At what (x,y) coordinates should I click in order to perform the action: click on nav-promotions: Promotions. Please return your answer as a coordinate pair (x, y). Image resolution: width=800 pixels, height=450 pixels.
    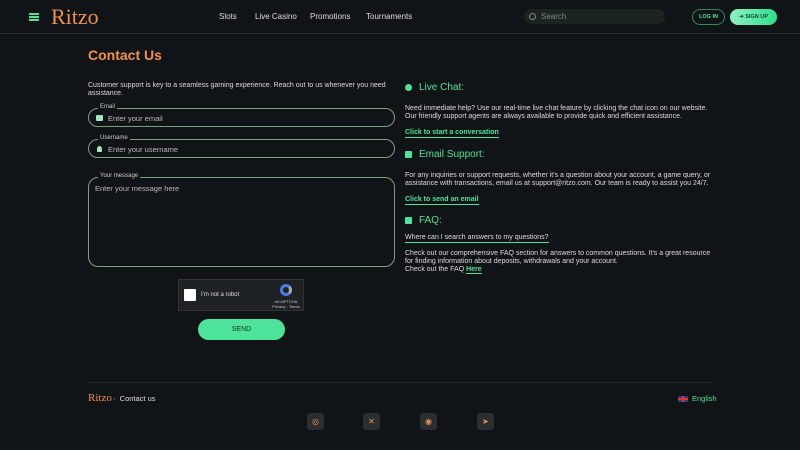
    Looking at the image, I should click on (330, 16).